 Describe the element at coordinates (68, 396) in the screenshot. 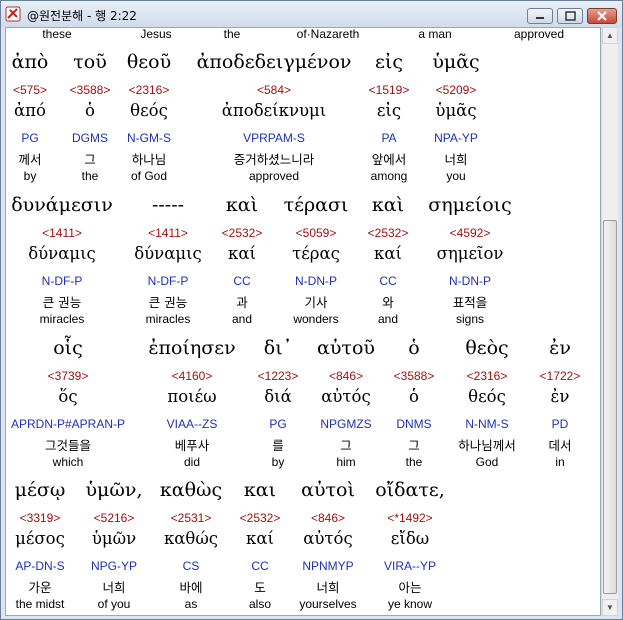

I see `word-lemma: ὅς` at that location.